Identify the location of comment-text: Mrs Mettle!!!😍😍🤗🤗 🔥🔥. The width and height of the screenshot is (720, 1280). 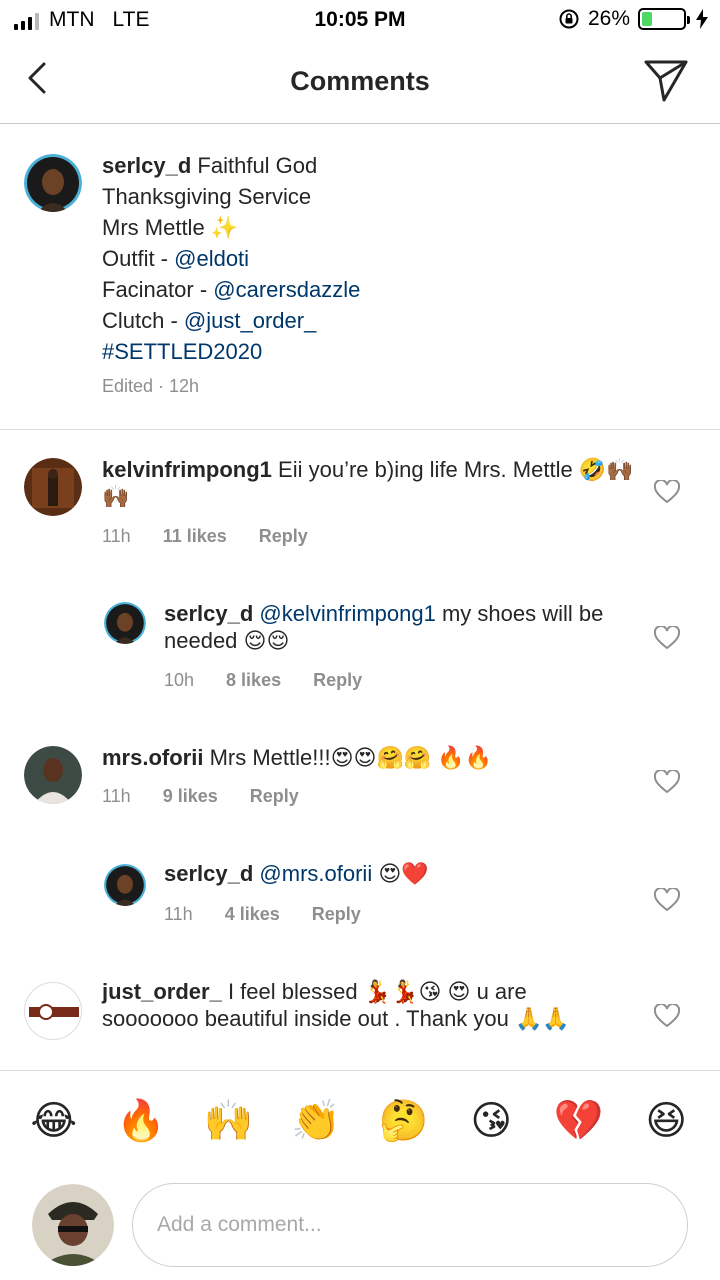
(351, 757).